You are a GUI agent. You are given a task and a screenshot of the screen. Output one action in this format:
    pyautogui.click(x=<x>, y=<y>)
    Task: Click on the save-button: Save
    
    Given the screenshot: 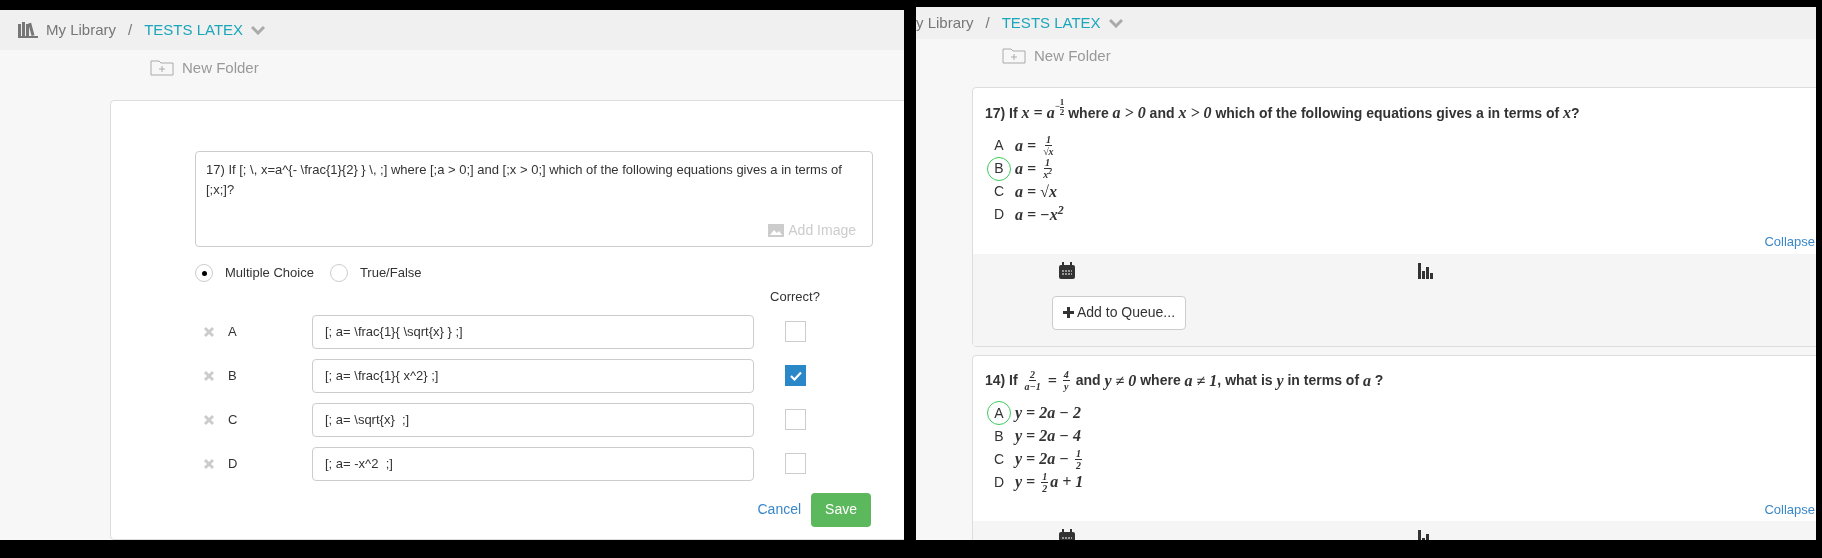 What is the action you would take?
    pyautogui.click(x=841, y=509)
    